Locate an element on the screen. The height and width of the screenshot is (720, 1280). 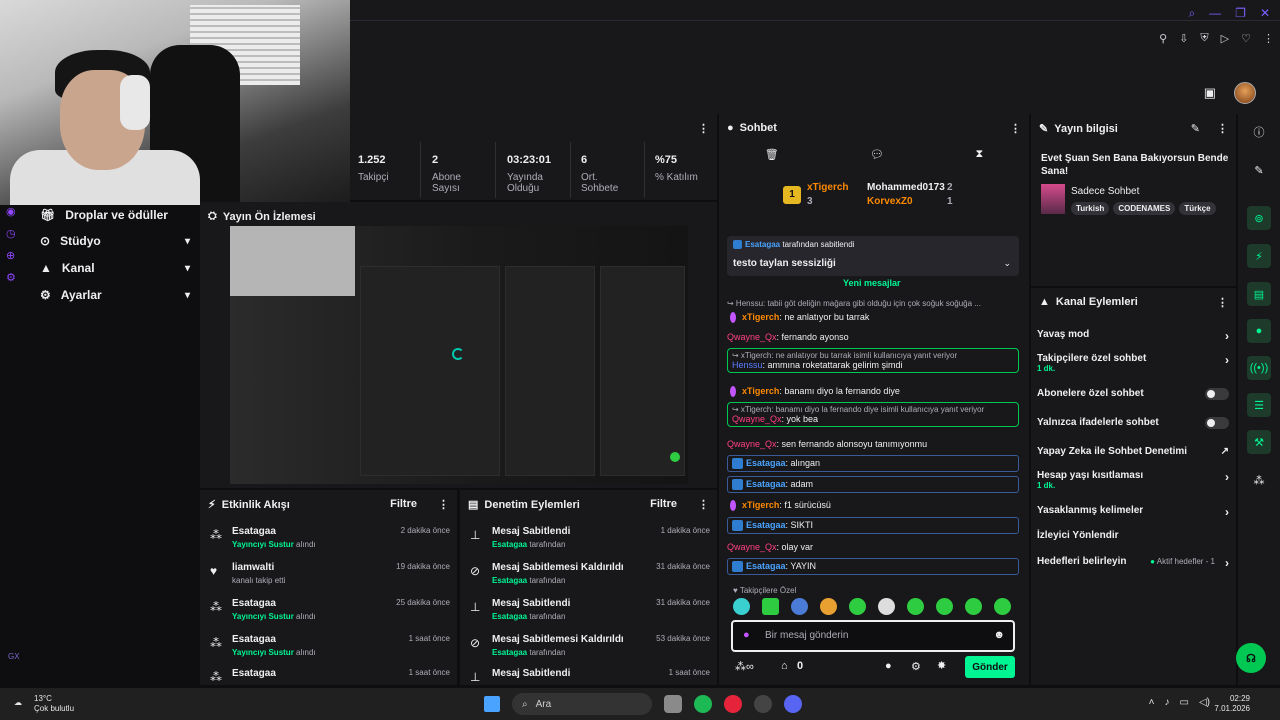
volume-icon: ◁) is located at coordinates (1204, 702).